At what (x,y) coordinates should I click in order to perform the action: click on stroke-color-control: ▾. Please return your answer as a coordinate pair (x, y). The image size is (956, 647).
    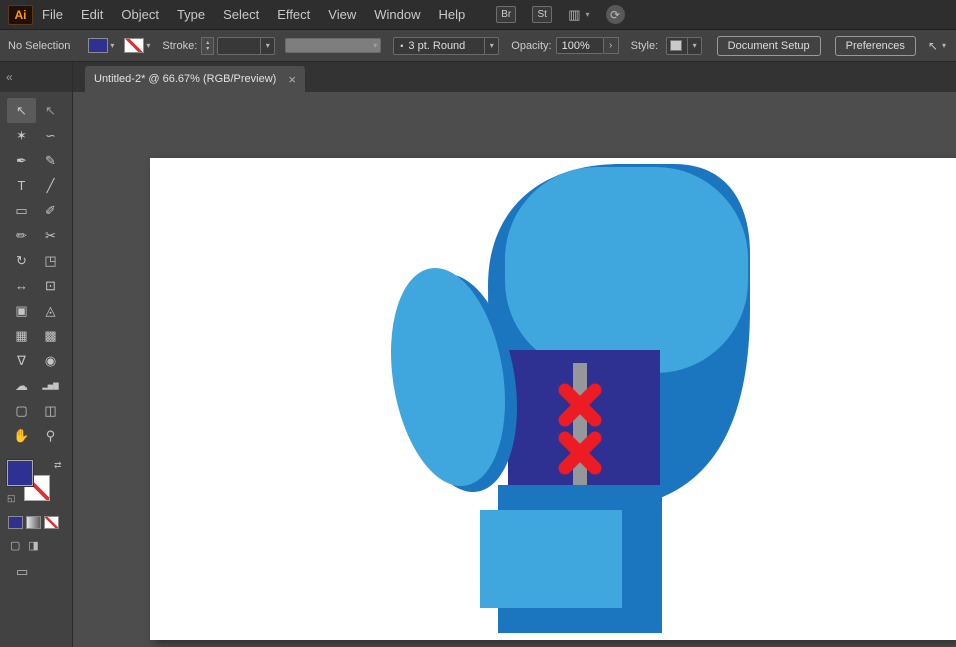
    Looking at the image, I should click on (137, 45).